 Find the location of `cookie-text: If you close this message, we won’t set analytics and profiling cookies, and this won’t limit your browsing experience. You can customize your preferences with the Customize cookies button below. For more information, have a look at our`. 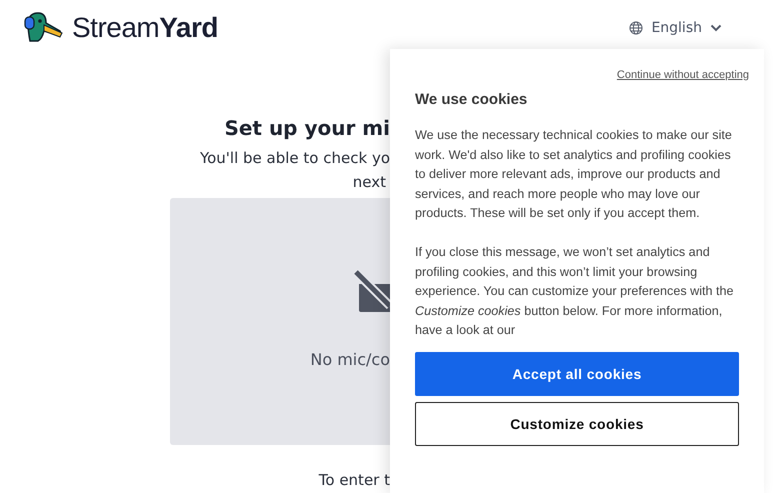

cookie-text: If you close this message, we won’t set analytics and profiling cookies, and this won’t limit your browsing experience. You can customize your preferences with the Customize cookies button below. For more information, have a look at our is located at coordinates (575, 292).